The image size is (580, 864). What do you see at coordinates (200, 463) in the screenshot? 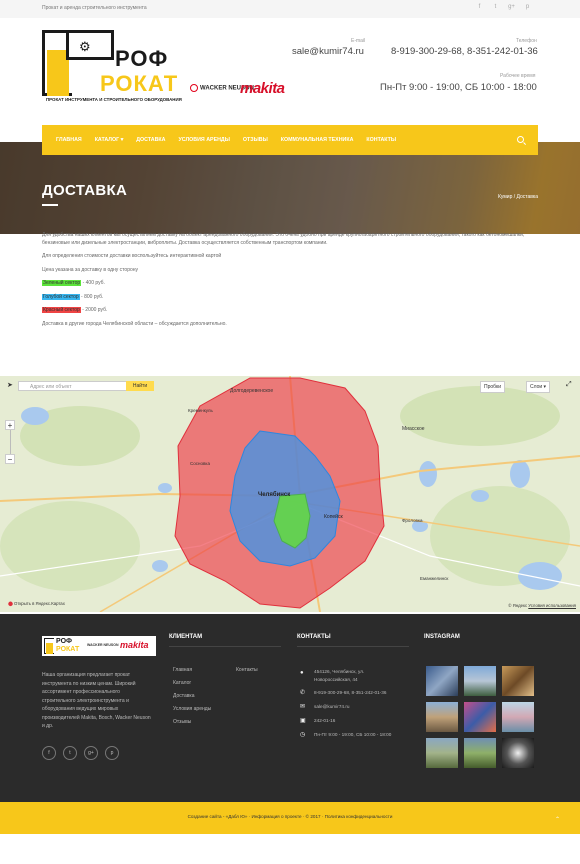
I see `place-label: Сосновка` at bounding box center [200, 463].